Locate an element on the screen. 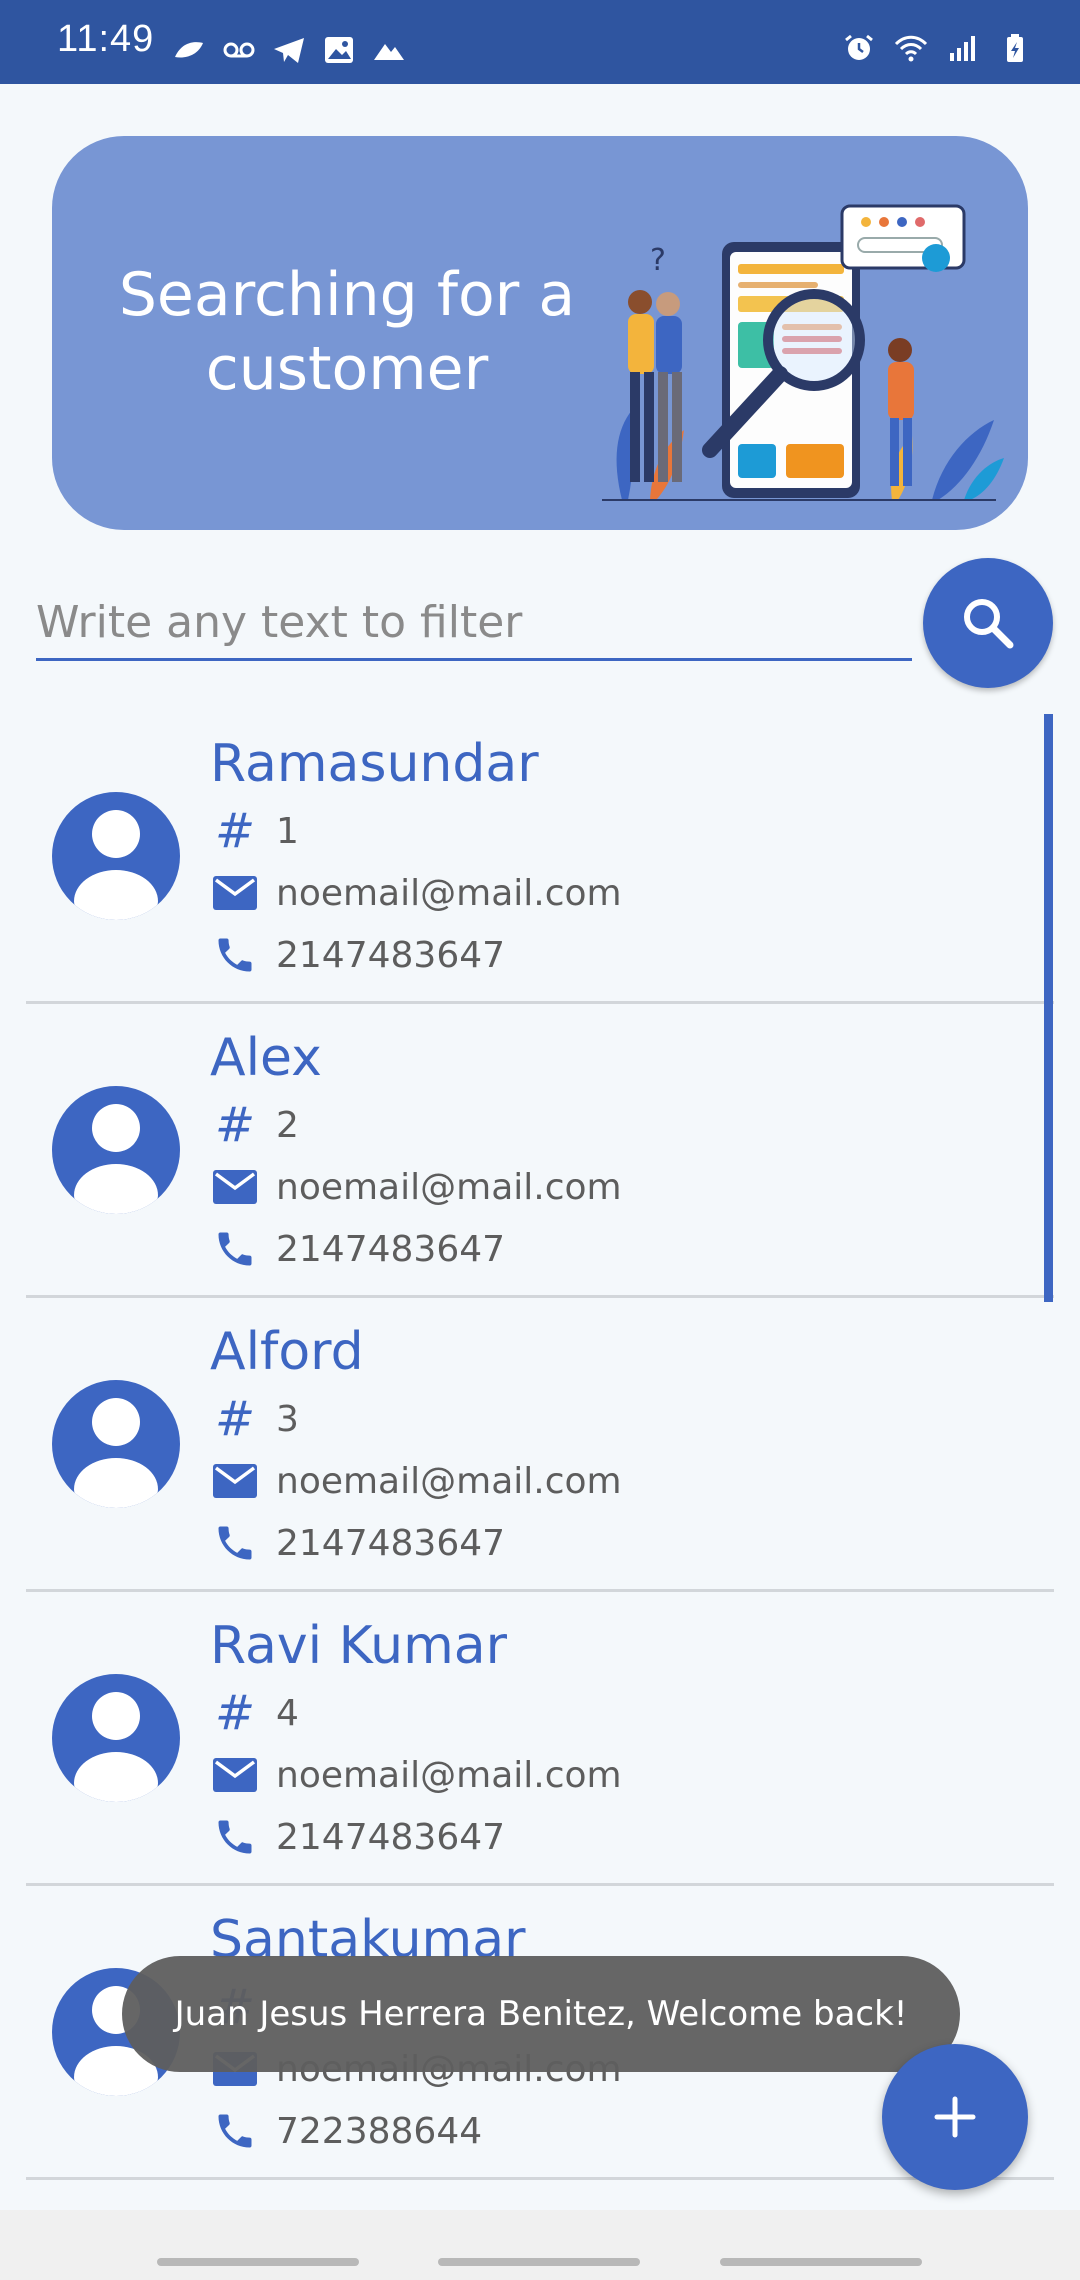 The height and width of the screenshot is (2280, 1080). customer-id: 4 is located at coordinates (287, 1713).